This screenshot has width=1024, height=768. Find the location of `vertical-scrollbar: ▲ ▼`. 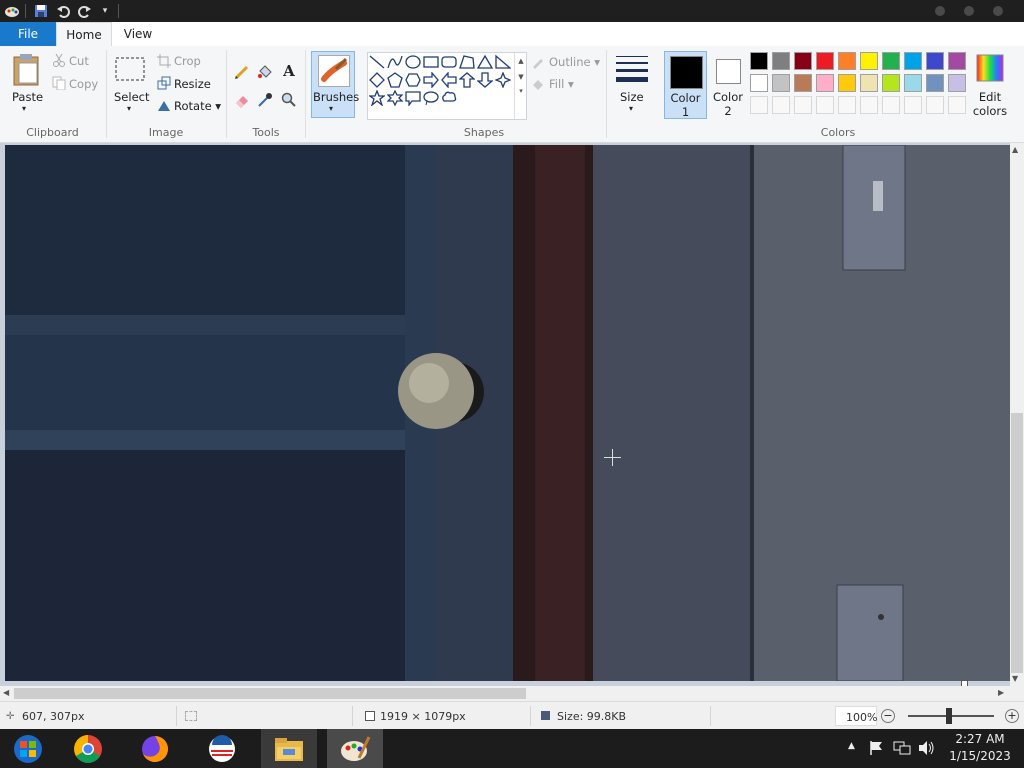

vertical-scrollbar: ▲ ▼ is located at coordinates (1017, 414).